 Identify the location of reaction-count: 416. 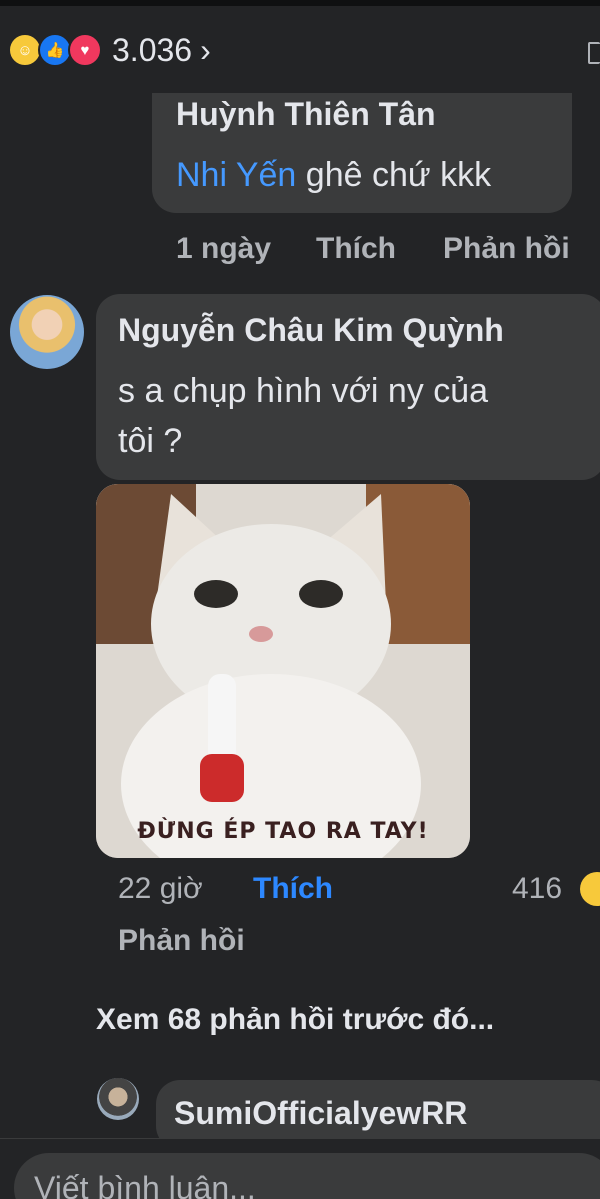
(537, 889).